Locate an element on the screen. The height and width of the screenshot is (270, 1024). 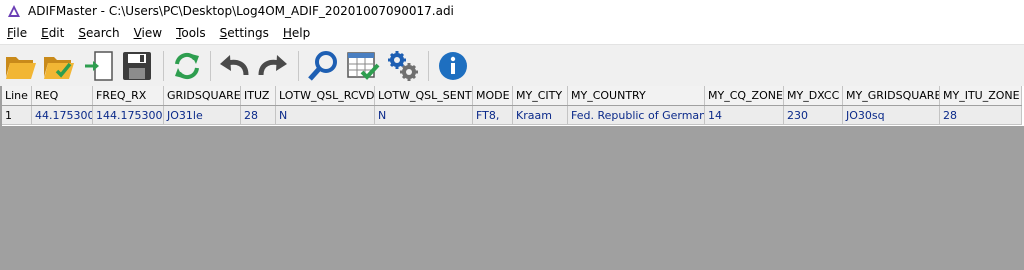
validate-button is located at coordinates (363, 66).